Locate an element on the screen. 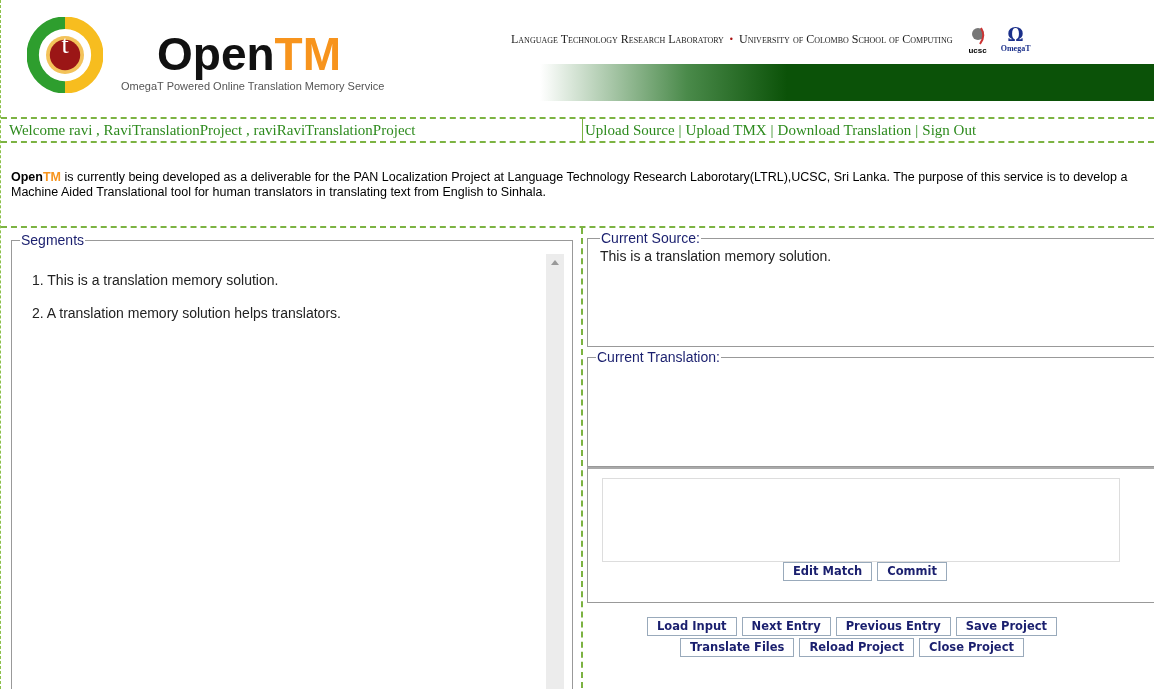 Image resolution: width=1154 pixels, height=689 pixels. panel-legend: Current Source: is located at coordinates (650, 238).